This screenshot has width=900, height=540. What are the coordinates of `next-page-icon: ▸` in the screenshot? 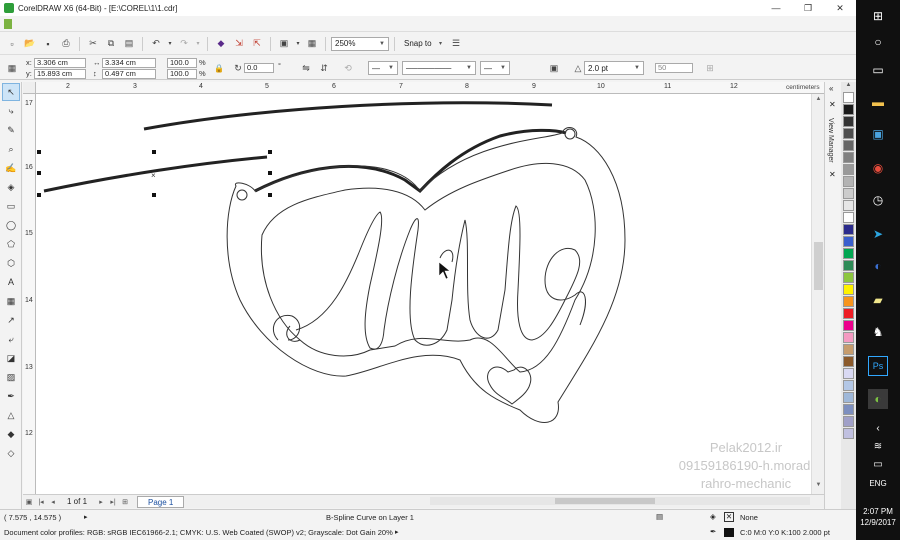 It's located at (101, 502).